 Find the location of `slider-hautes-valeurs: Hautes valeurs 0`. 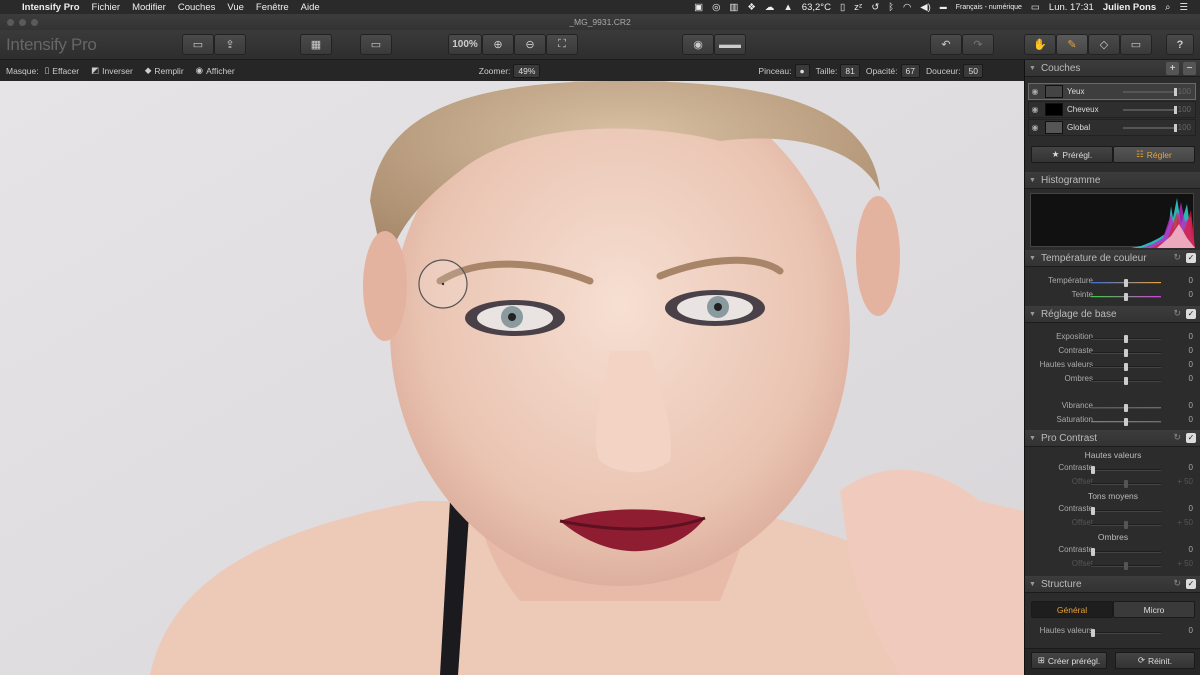

slider-hautes-valeurs: Hautes valeurs 0 is located at coordinates (1112, 366).